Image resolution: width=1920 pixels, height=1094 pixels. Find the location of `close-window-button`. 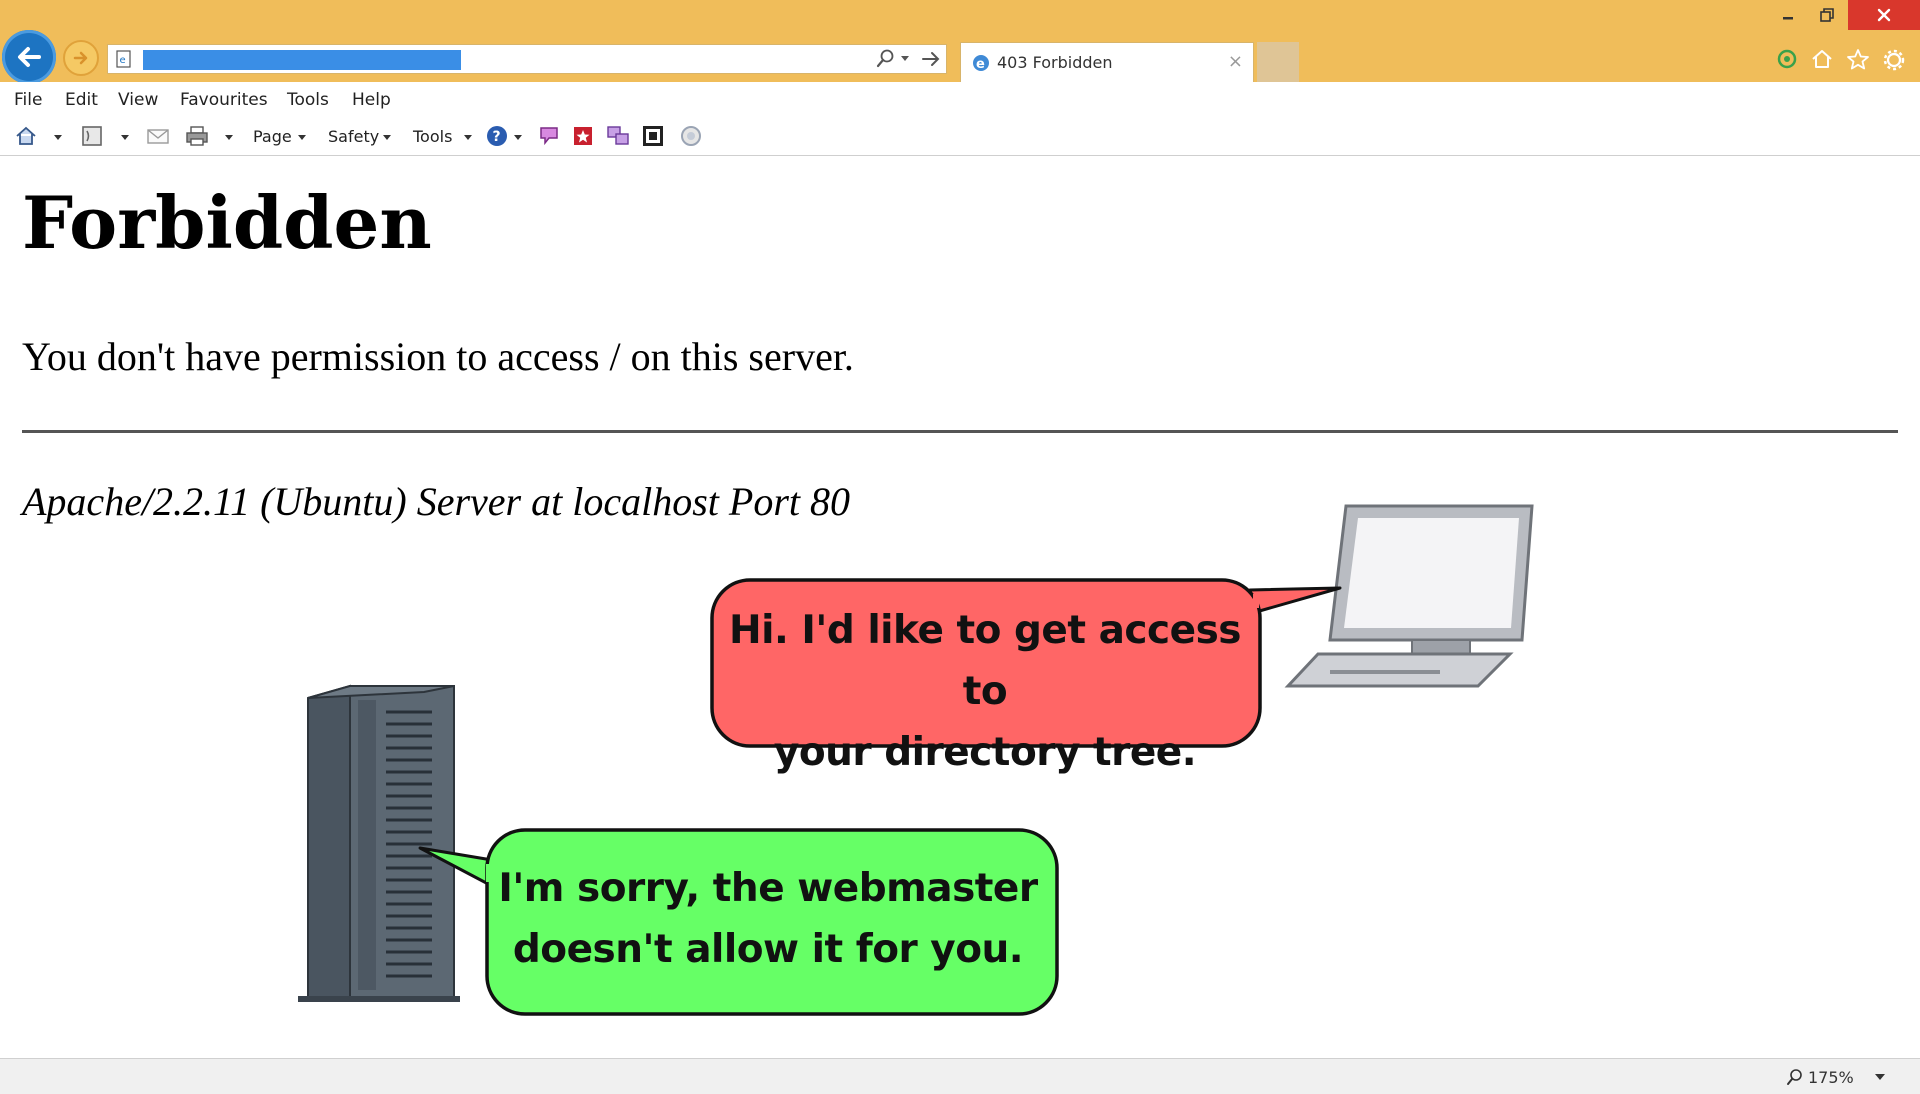

close-window-button is located at coordinates (1884, 15).